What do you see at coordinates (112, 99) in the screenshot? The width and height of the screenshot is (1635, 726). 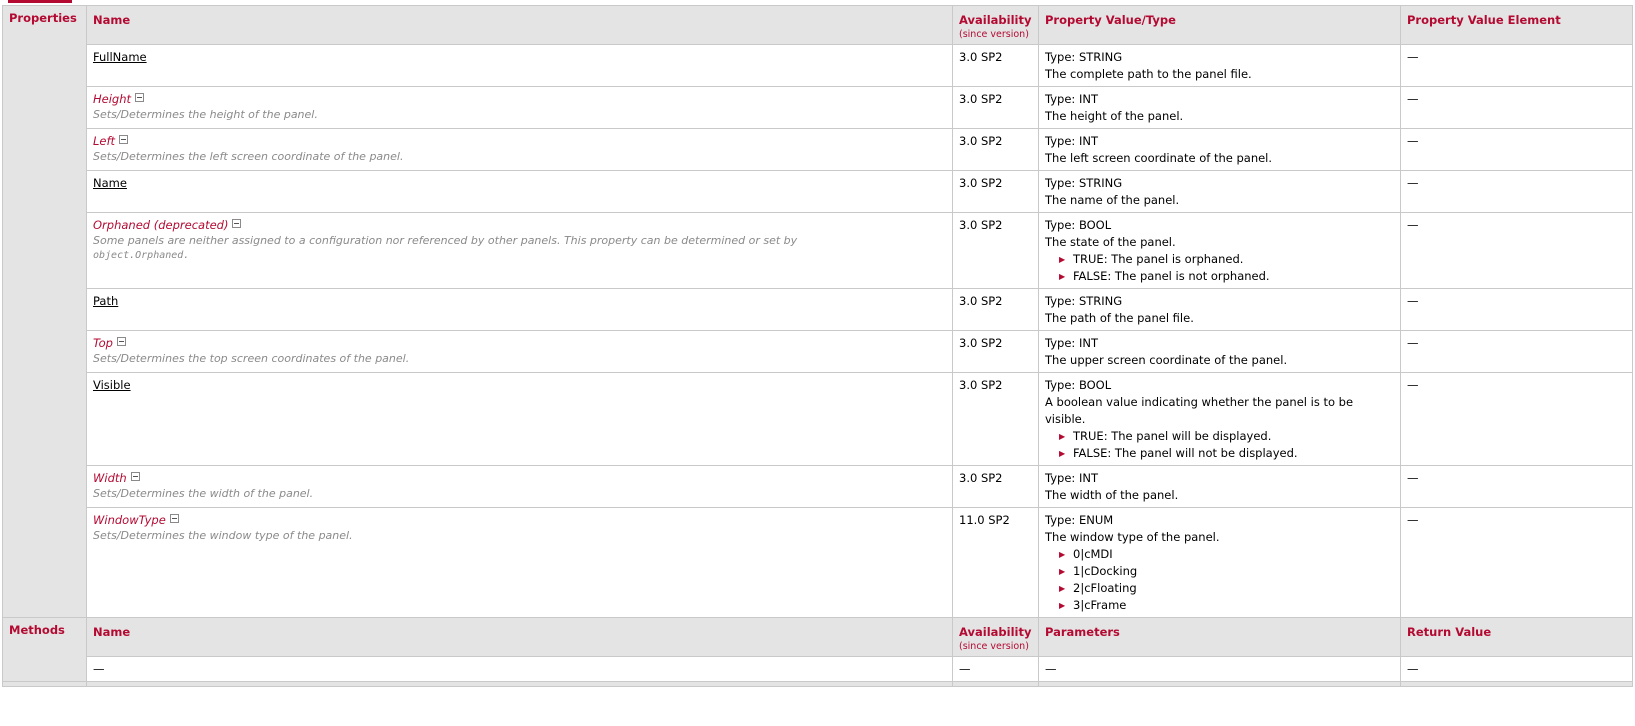 I see `property-name: Height` at bounding box center [112, 99].